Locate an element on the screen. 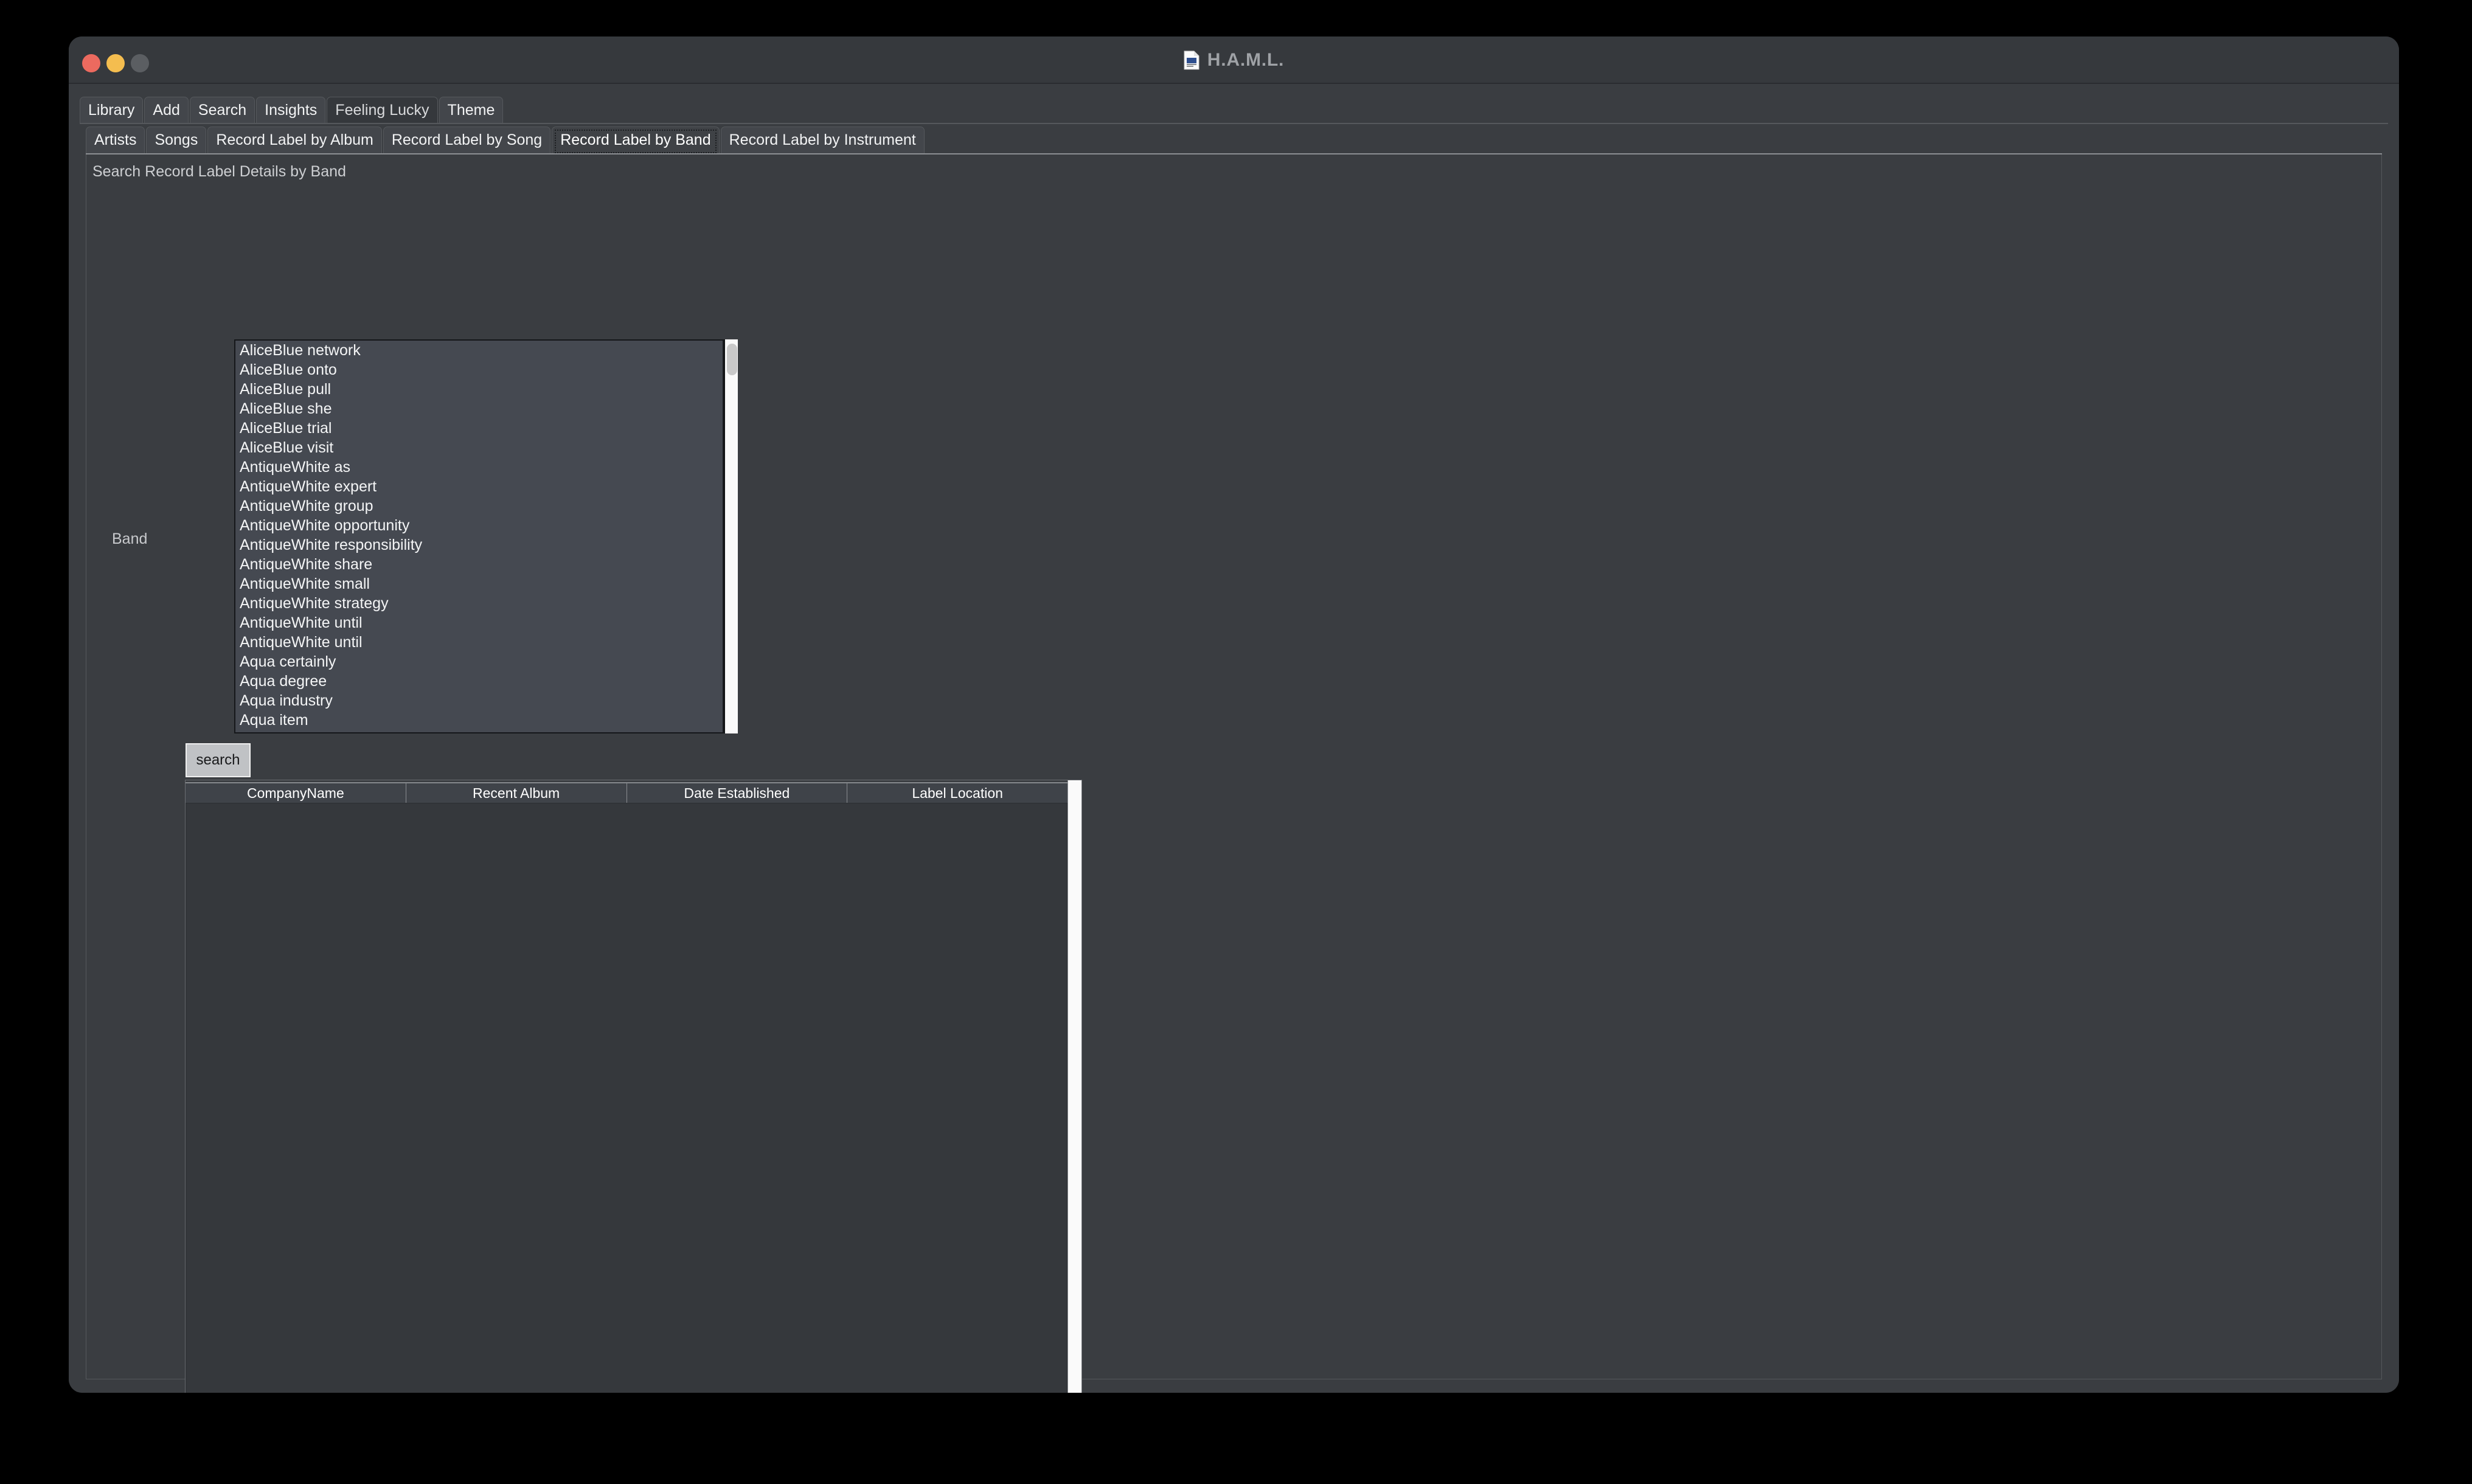 This screenshot has width=2472, height=1484. list-item: AntiqueWhite group is located at coordinates (479, 506).